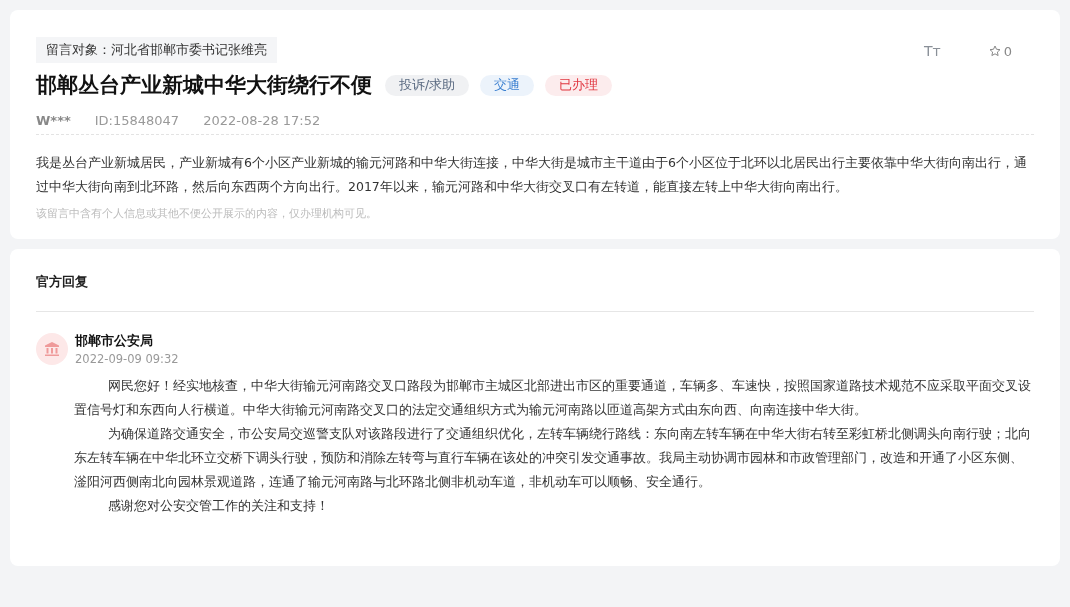 The image size is (1070, 607). Describe the element at coordinates (218, 506) in the screenshot. I see `reply-paragraph: 感谢您对公安交管工作的关注和支持！` at that location.